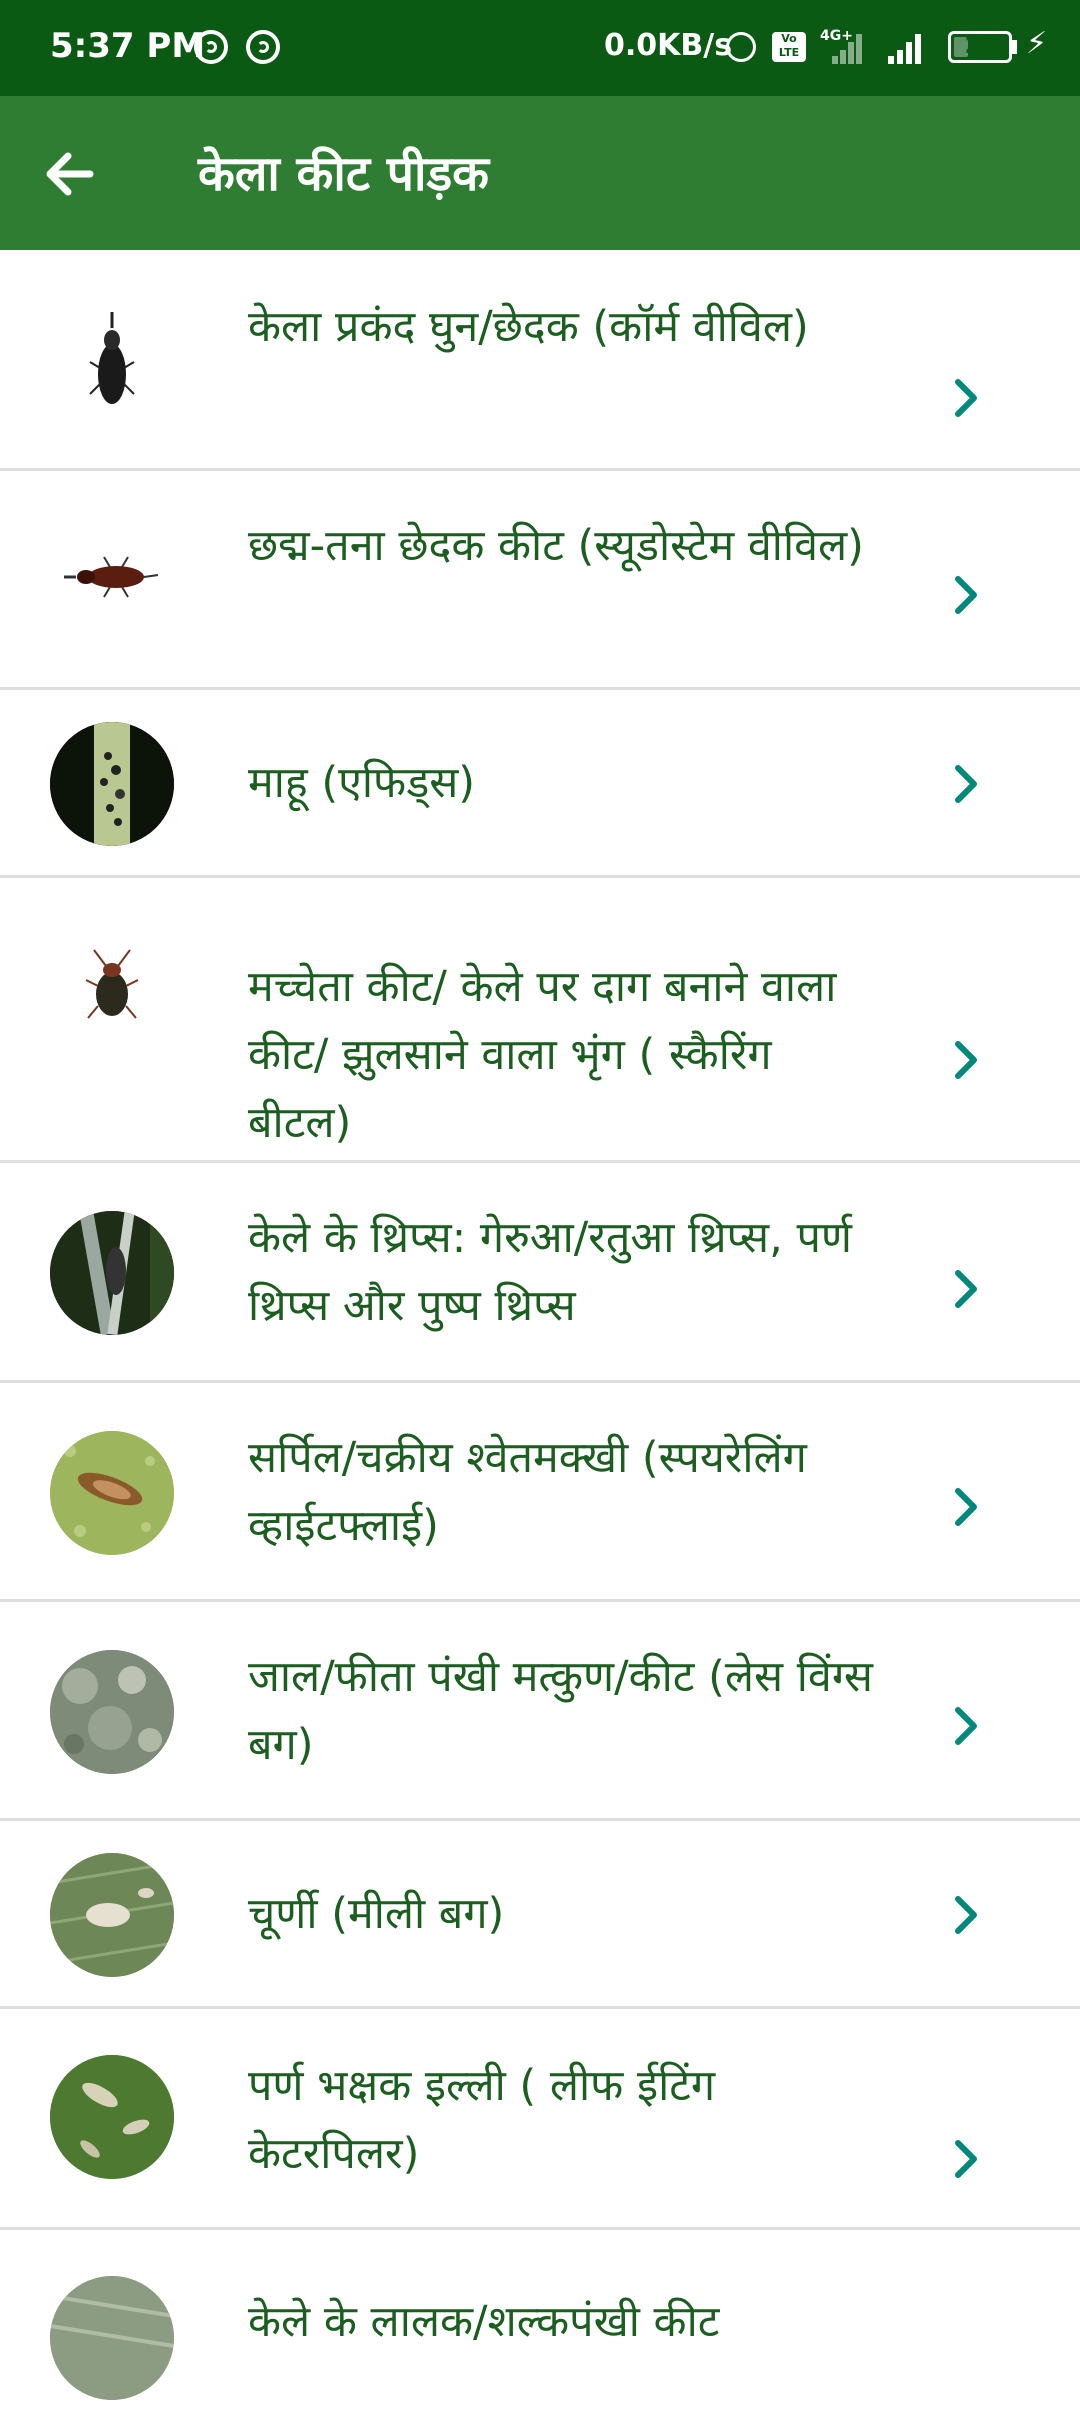 This screenshot has width=1080, height=2410. Describe the element at coordinates (741, 47) in the screenshot. I see `alarm-icon` at that location.